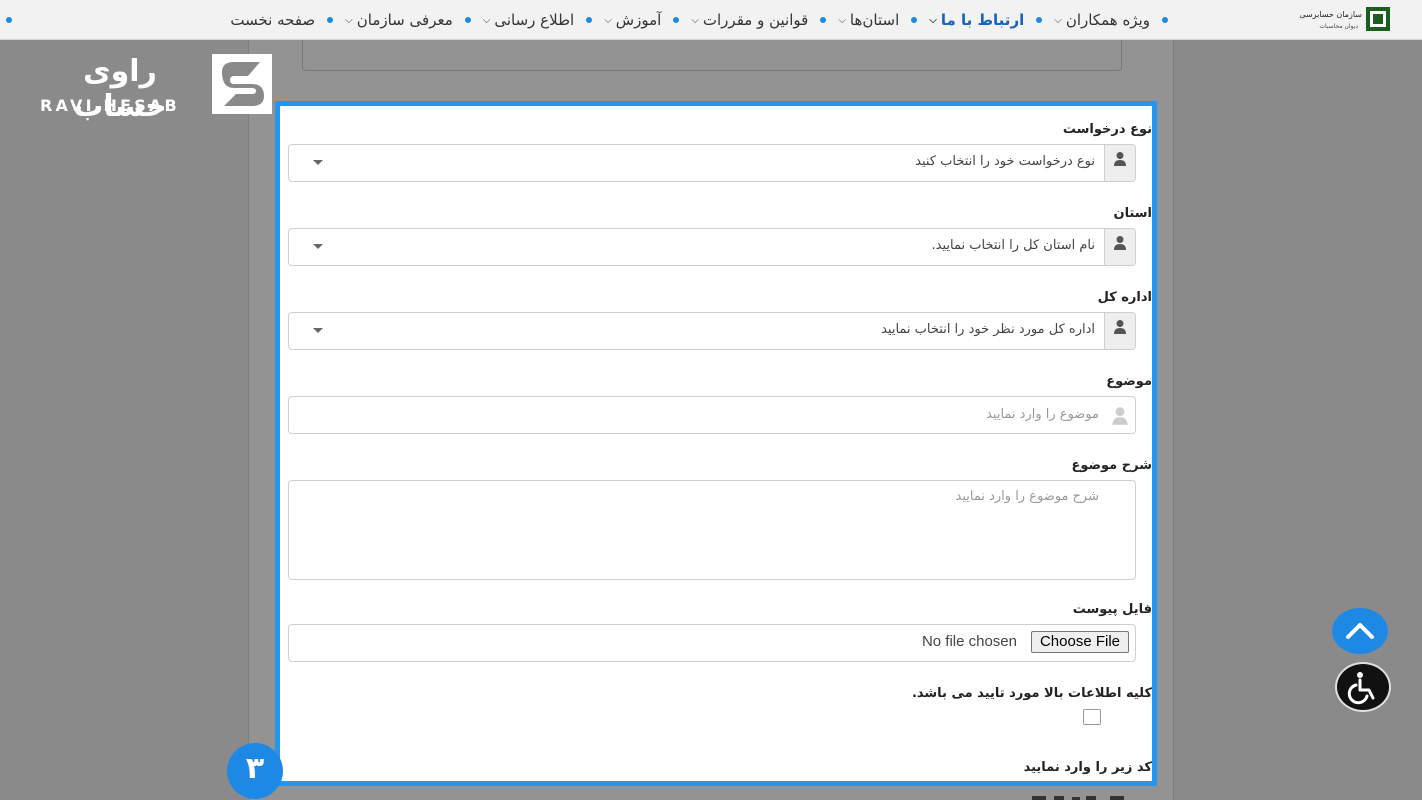  What do you see at coordinates (534, 20) in the screenshot?
I see `nav-item-label: اطلاع رسانی` at bounding box center [534, 20].